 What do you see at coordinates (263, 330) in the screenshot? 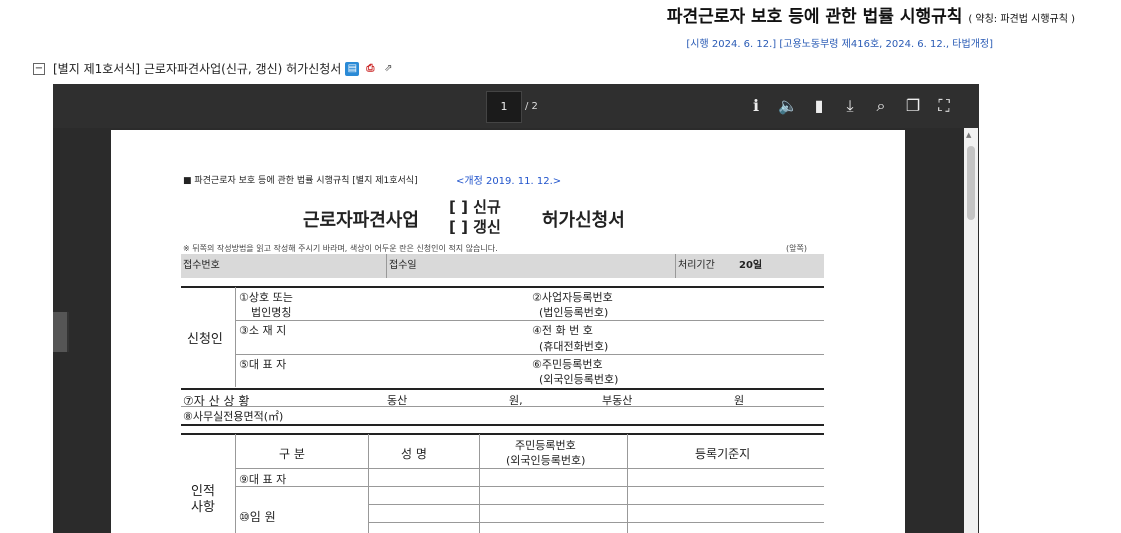
I see `field-address: ③소 재 지` at bounding box center [263, 330].